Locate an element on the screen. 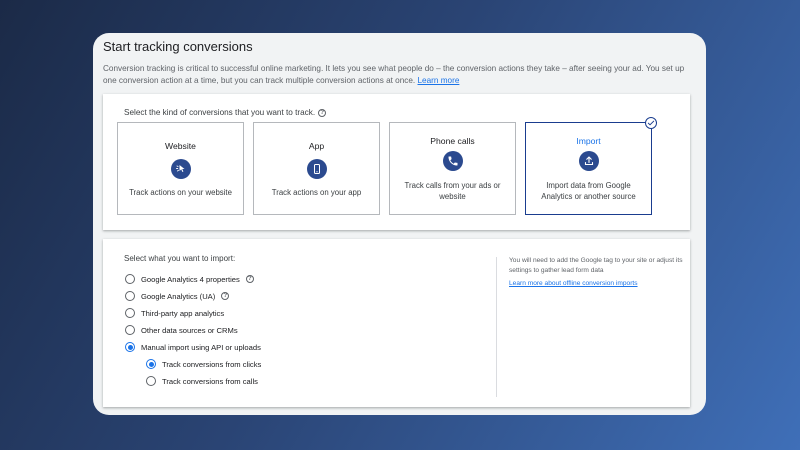 The height and width of the screenshot is (450, 800). radio-third-party is located at coordinates (130, 313).